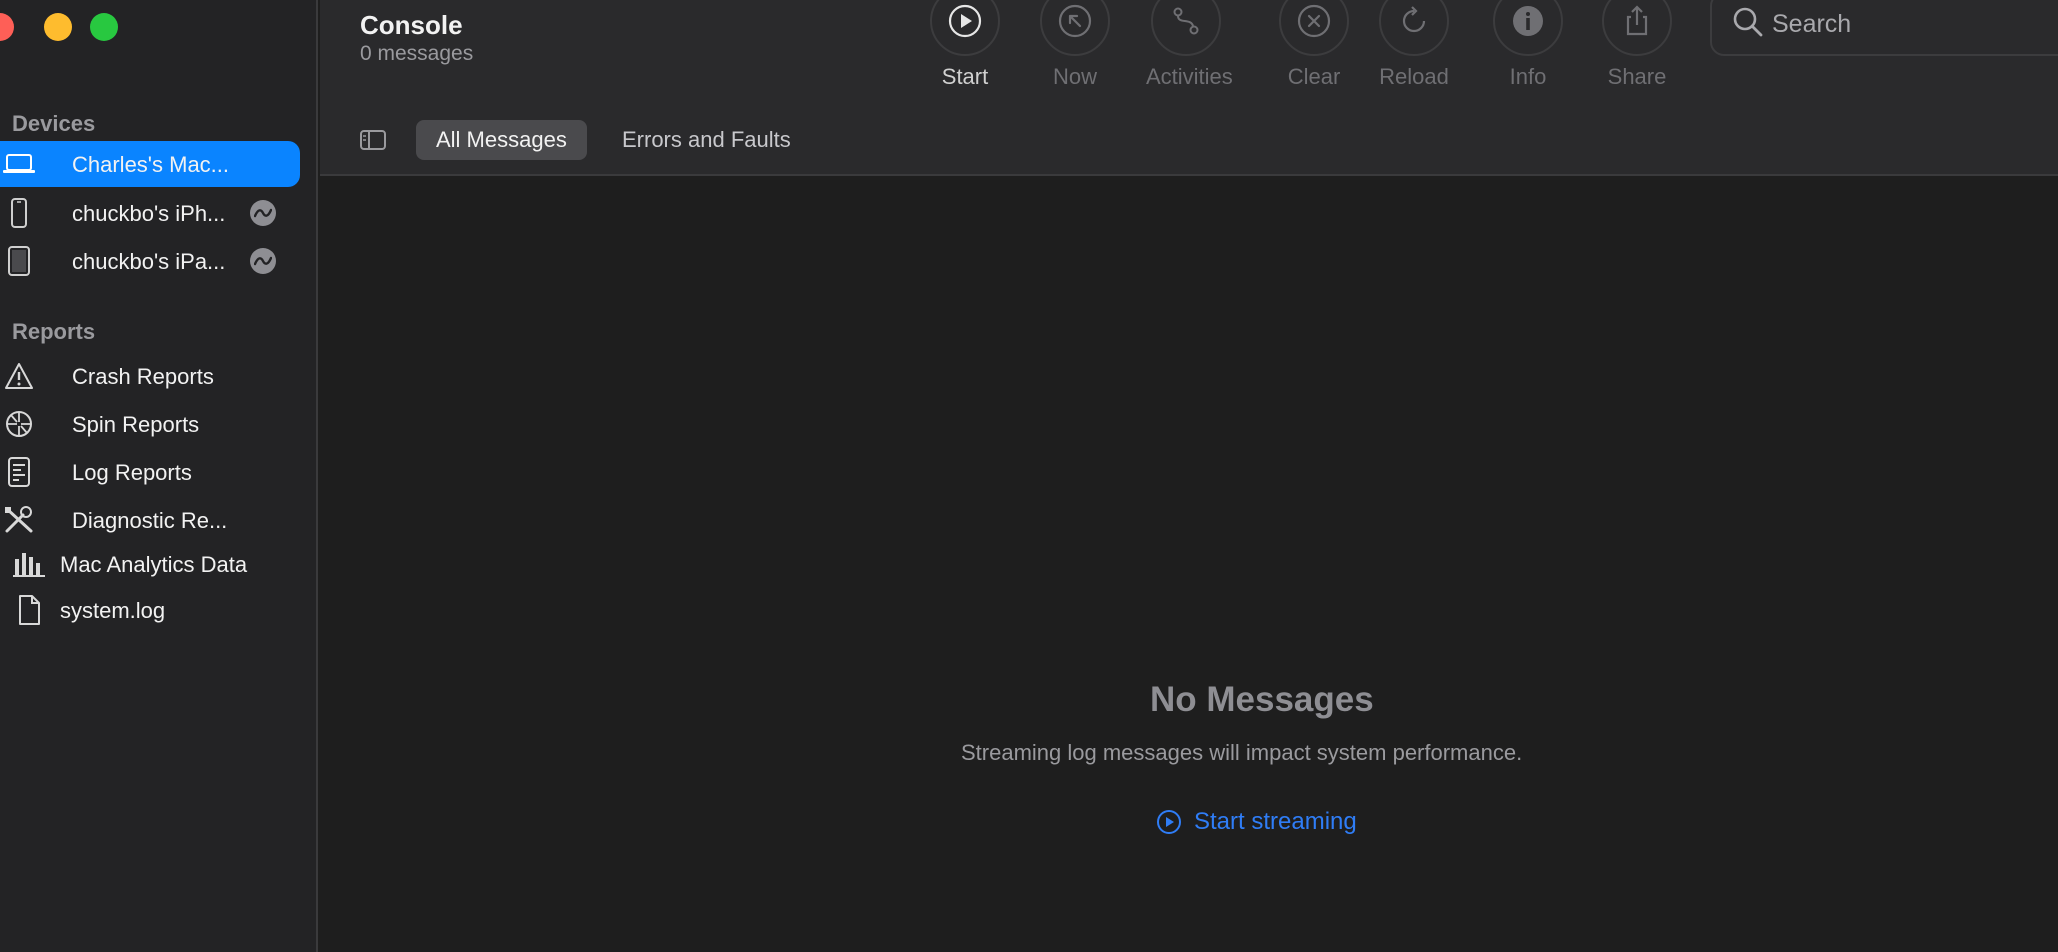 The image size is (2058, 952). I want to click on document-icon, so click(29, 610).